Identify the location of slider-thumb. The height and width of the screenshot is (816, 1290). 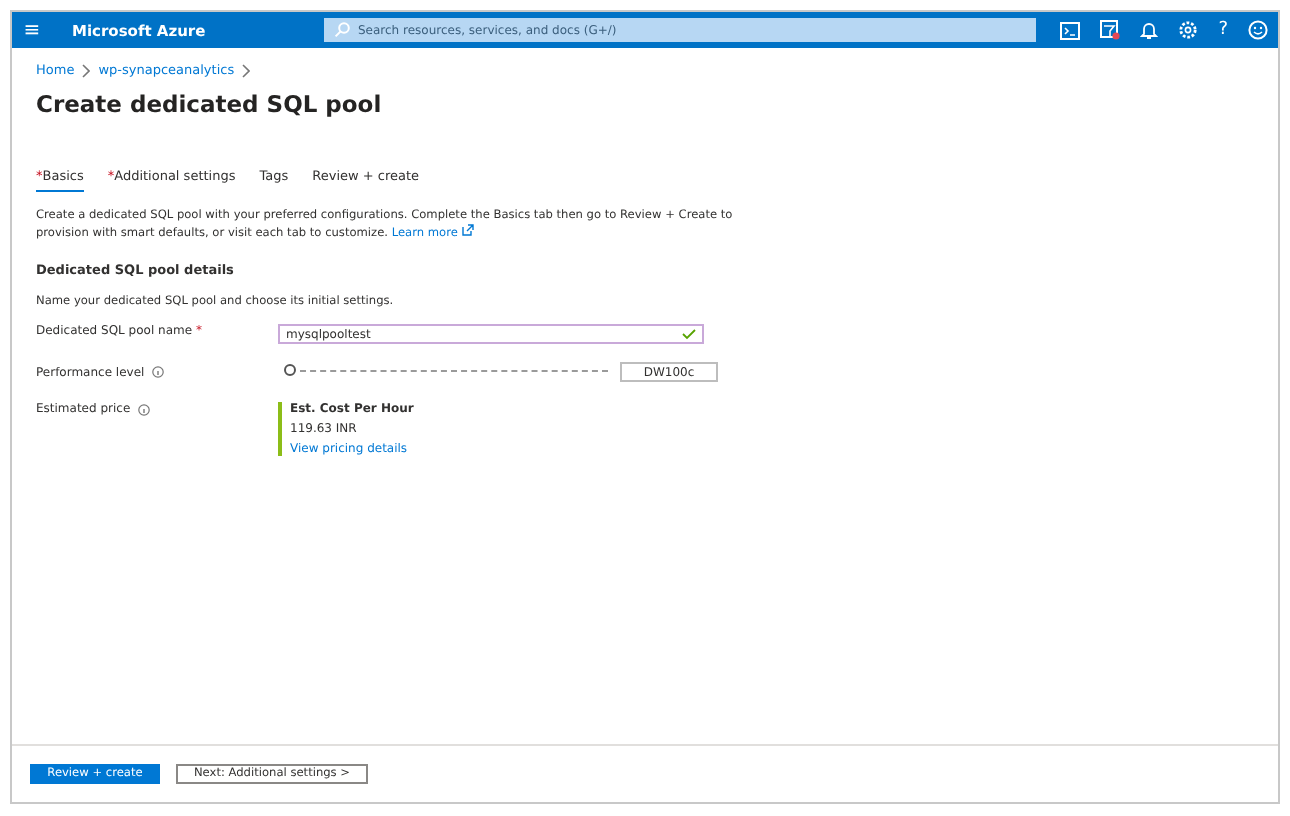
(290, 370).